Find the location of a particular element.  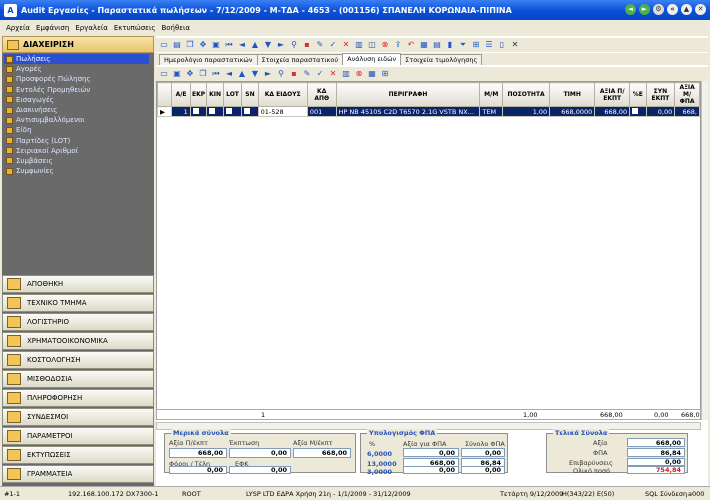

col-quantity: ΠΟΣΟΤΗΤΑ is located at coordinates (526, 94).